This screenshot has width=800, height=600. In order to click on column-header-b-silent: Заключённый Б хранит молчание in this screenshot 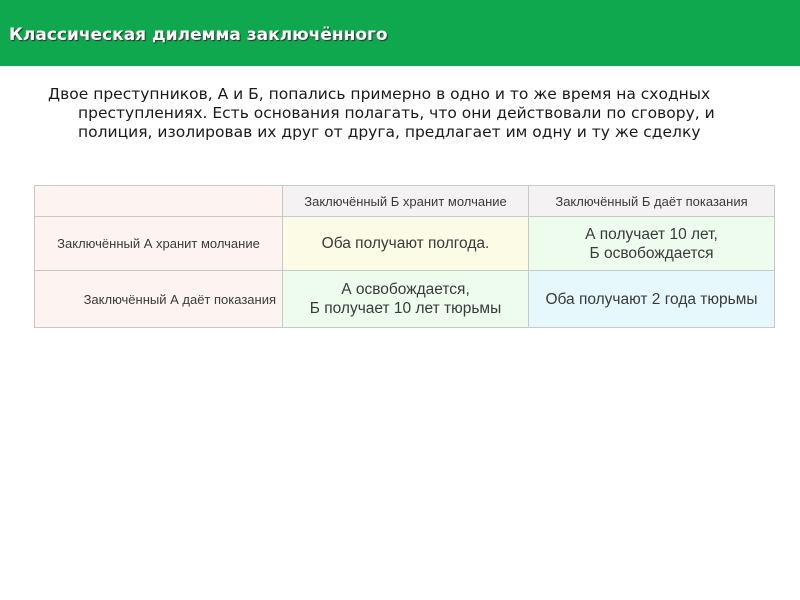, I will do `click(405, 201)`.